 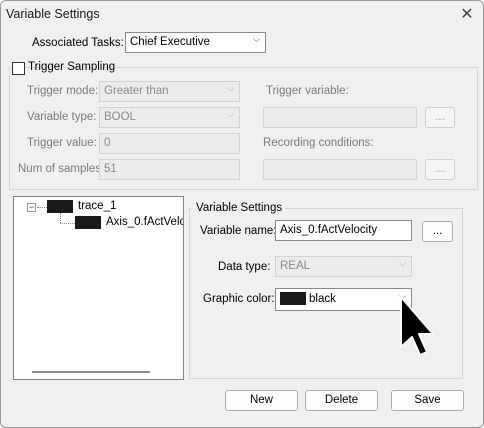 What do you see at coordinates (307, 91) in the screenshot?
I see `trigger-variable-label: Trigger variable:` at bounding box center [307, 91].